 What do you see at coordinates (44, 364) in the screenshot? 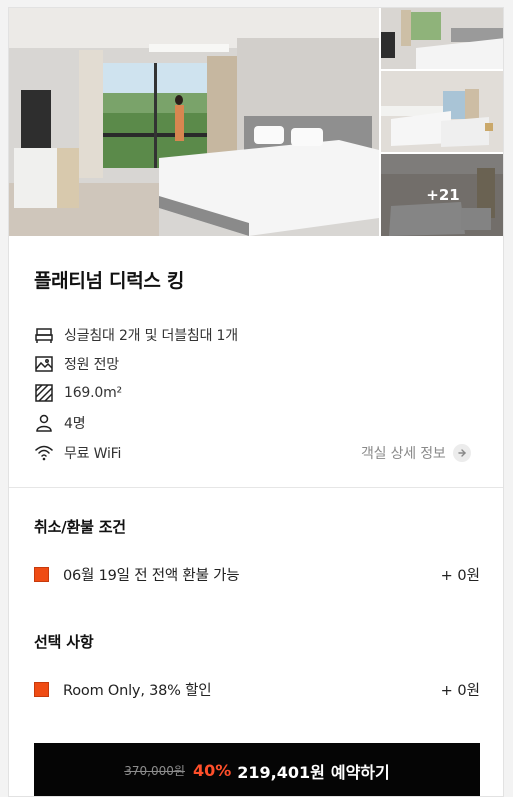
I see `landscape-icon` at bounding box center [44, 364].